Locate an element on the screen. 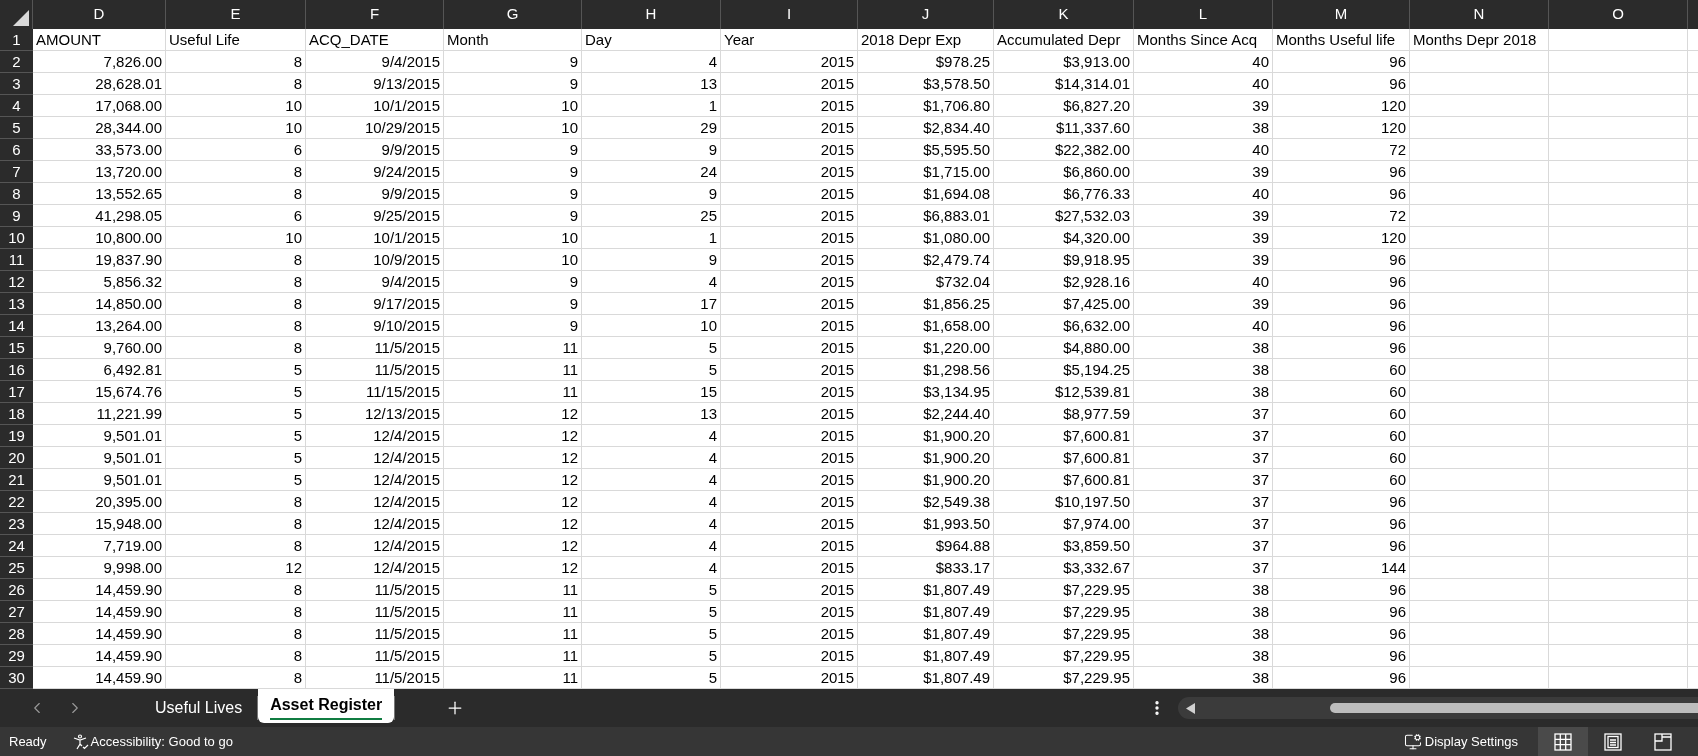 This screenshot has width=1698, height=756. row-header: 6 is located at coordinates (16, 150).